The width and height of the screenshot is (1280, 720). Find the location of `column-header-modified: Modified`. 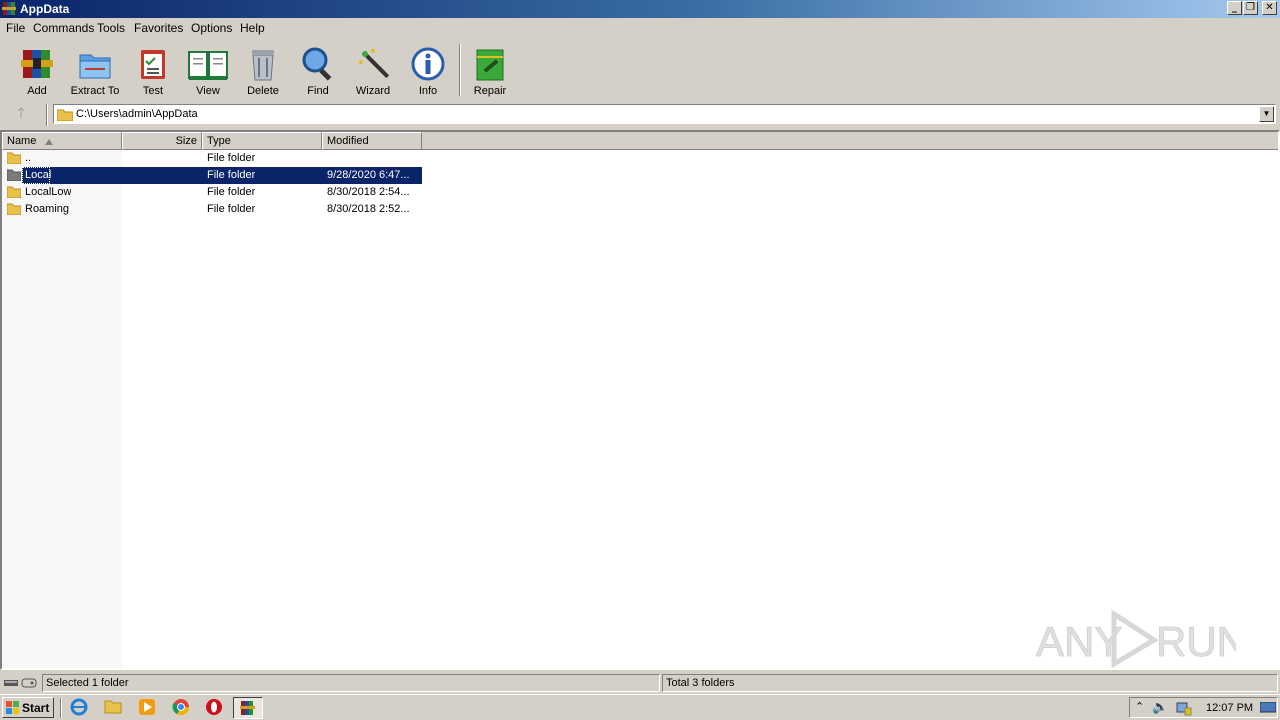

column-header-modified: Modified is located at coordinates (372, 141).